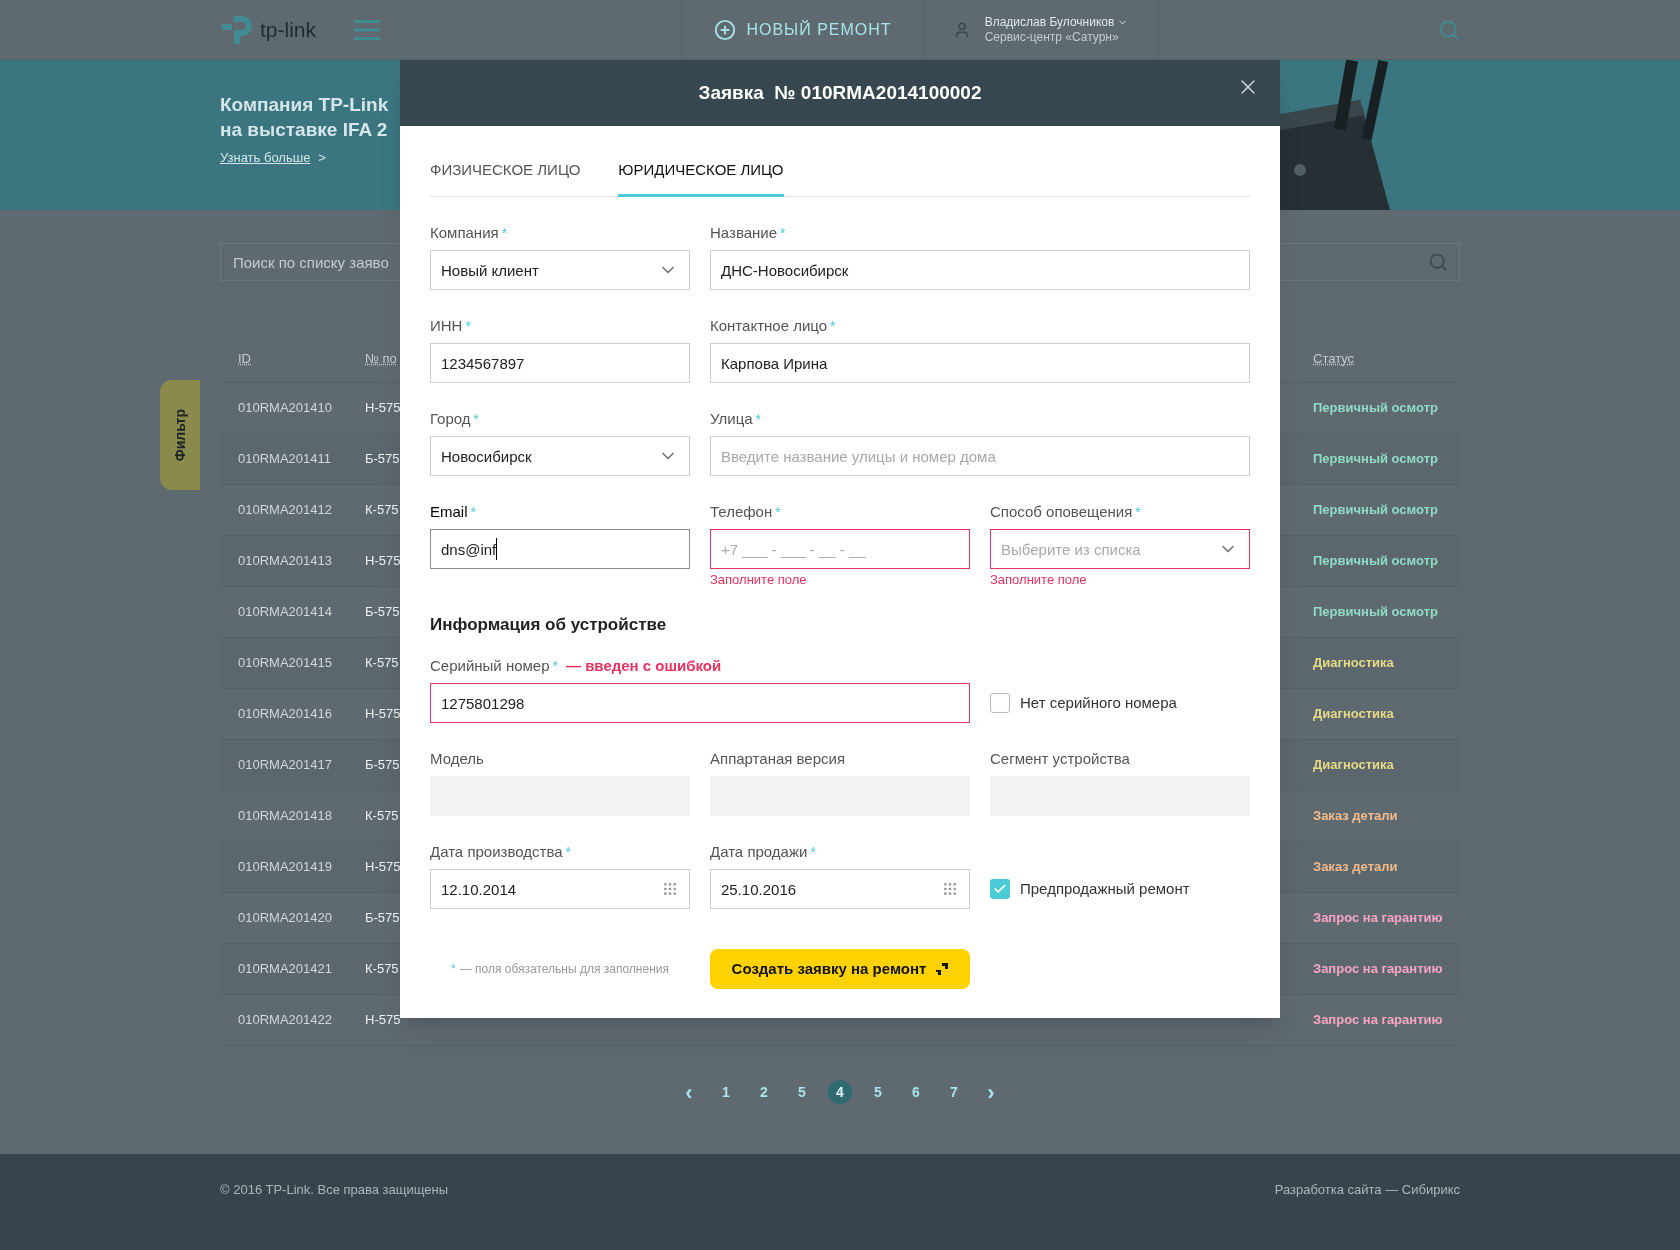 This screenshot has height=1250, width=1680. Describe the element at coordinates (1355, 867) in the screenshot. I see `status-label: Заказ детали` at that location.